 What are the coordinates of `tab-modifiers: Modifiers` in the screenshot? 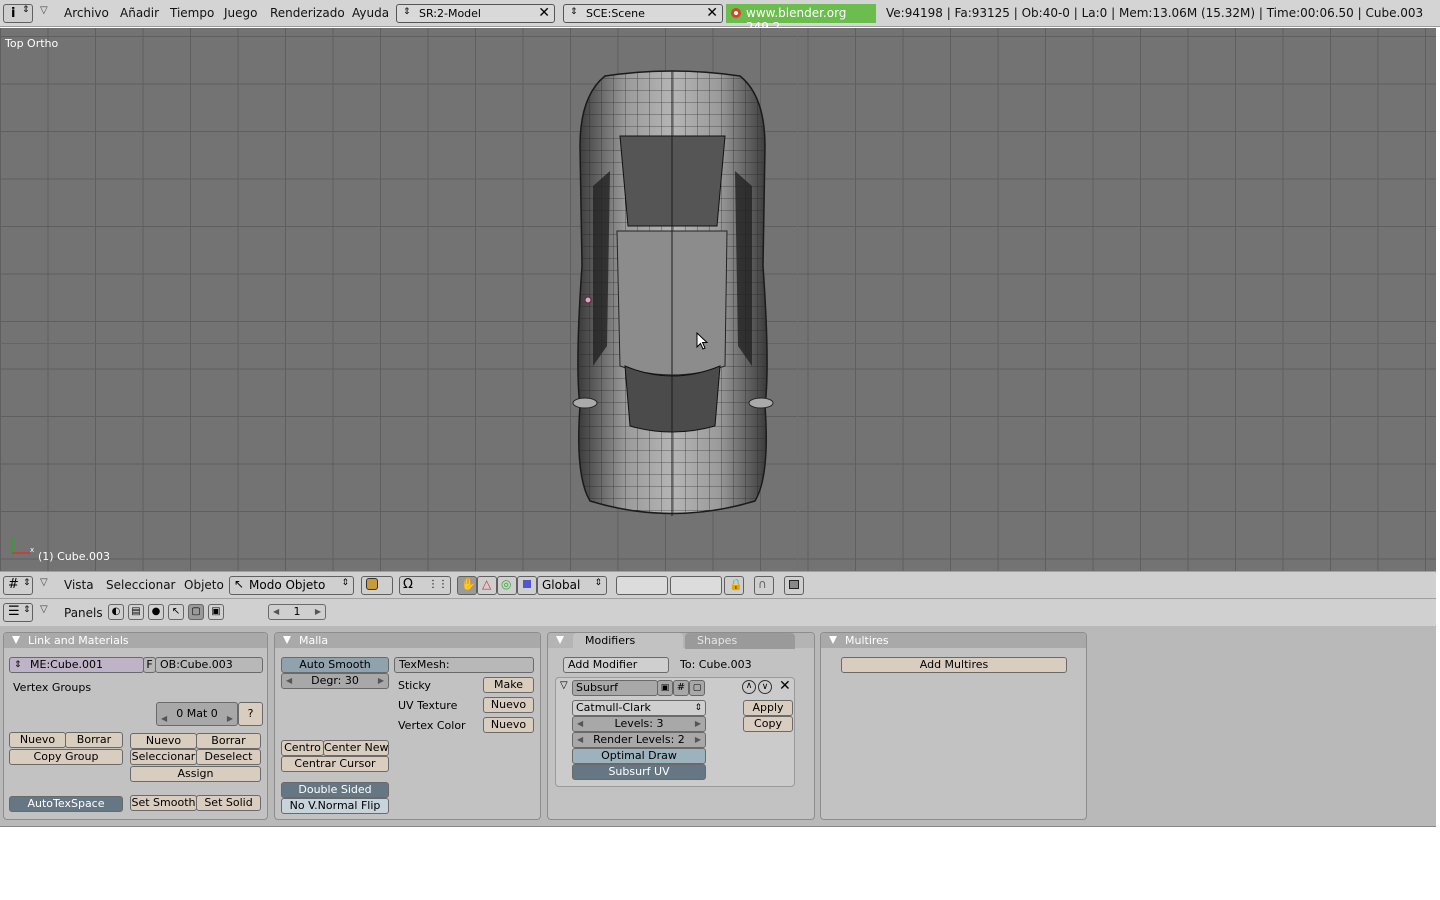 It's located at (628, 641).